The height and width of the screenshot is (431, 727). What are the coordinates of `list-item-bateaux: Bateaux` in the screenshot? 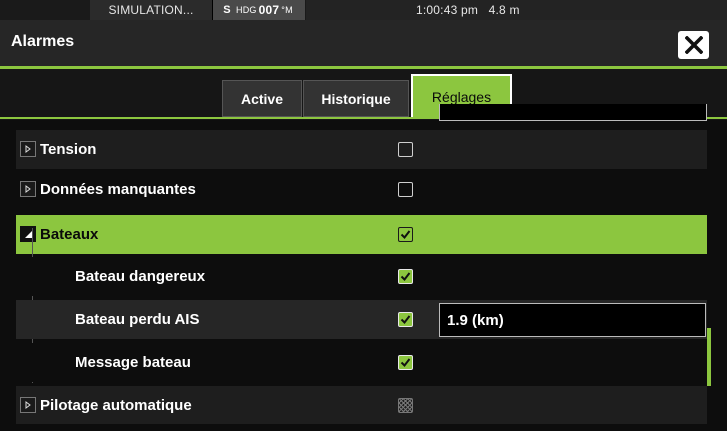 It's located at (361, 234).